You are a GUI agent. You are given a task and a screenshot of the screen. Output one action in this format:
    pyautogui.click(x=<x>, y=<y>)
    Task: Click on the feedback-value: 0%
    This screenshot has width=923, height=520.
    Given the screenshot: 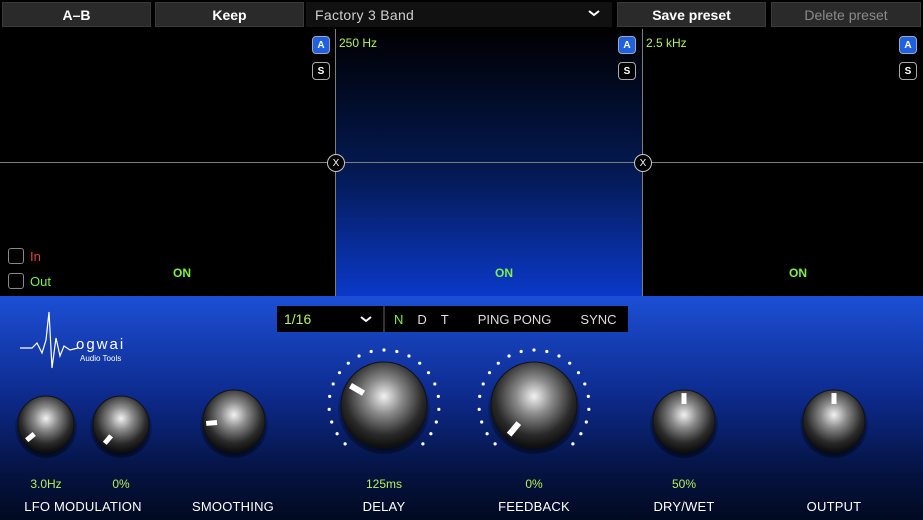 What is the action you would take?
    pyautogui.click(x=534, y=484)
    